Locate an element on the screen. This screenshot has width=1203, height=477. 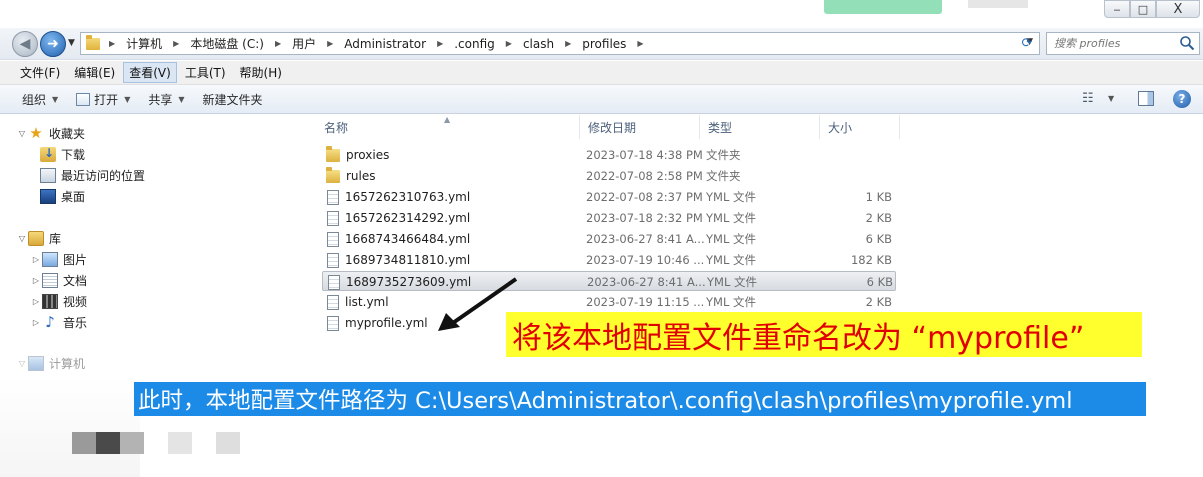
nav-desktop-label: 桌面 is located at coordinates (73, 196).